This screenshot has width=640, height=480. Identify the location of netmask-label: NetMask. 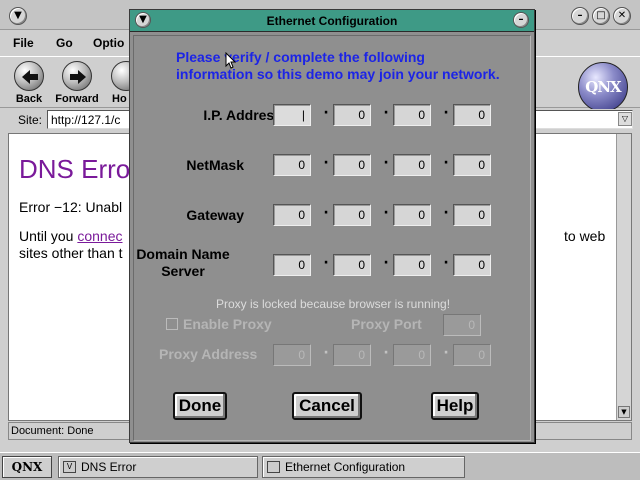
(215, 165).